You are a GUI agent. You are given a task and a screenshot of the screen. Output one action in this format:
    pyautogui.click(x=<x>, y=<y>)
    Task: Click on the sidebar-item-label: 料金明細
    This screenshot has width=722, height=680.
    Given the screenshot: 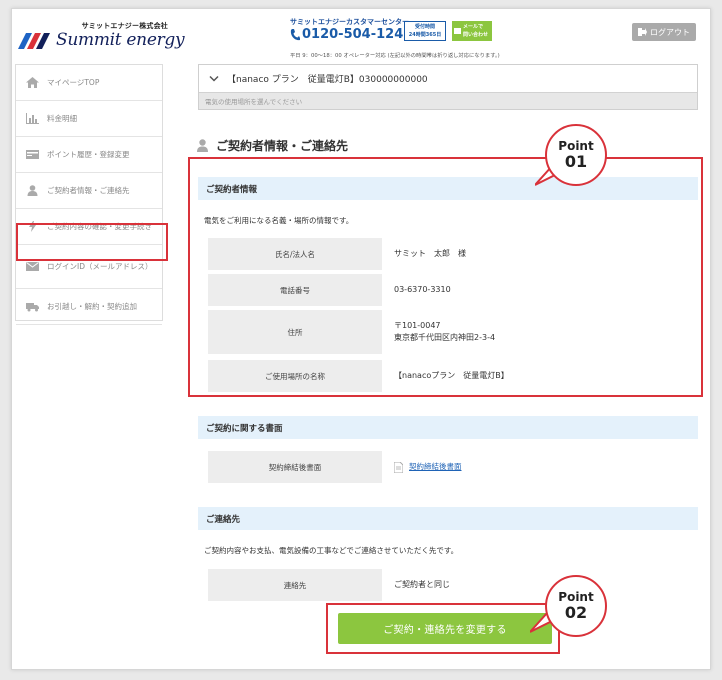 What is the action you would take?
    pyautogui.click(x=62, y=118)
    